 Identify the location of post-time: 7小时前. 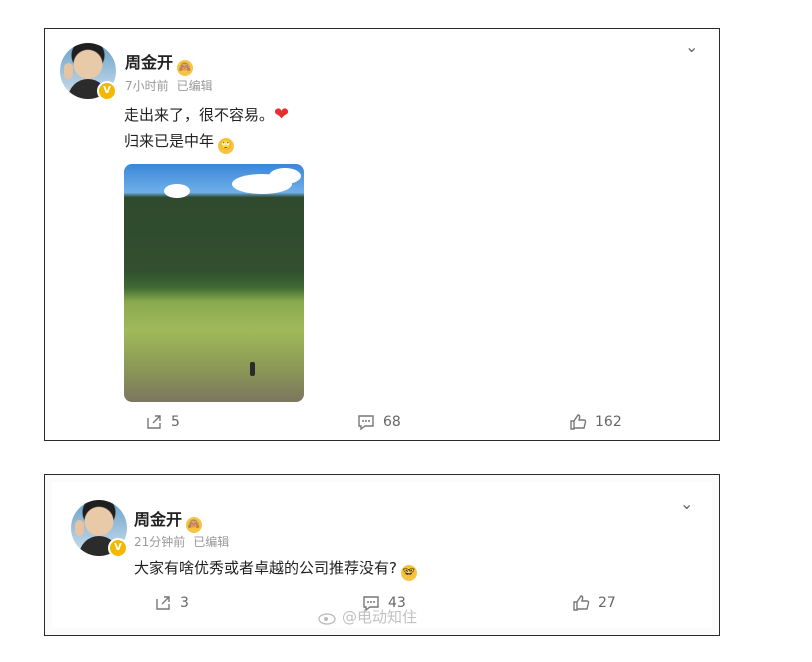
(147, 86).